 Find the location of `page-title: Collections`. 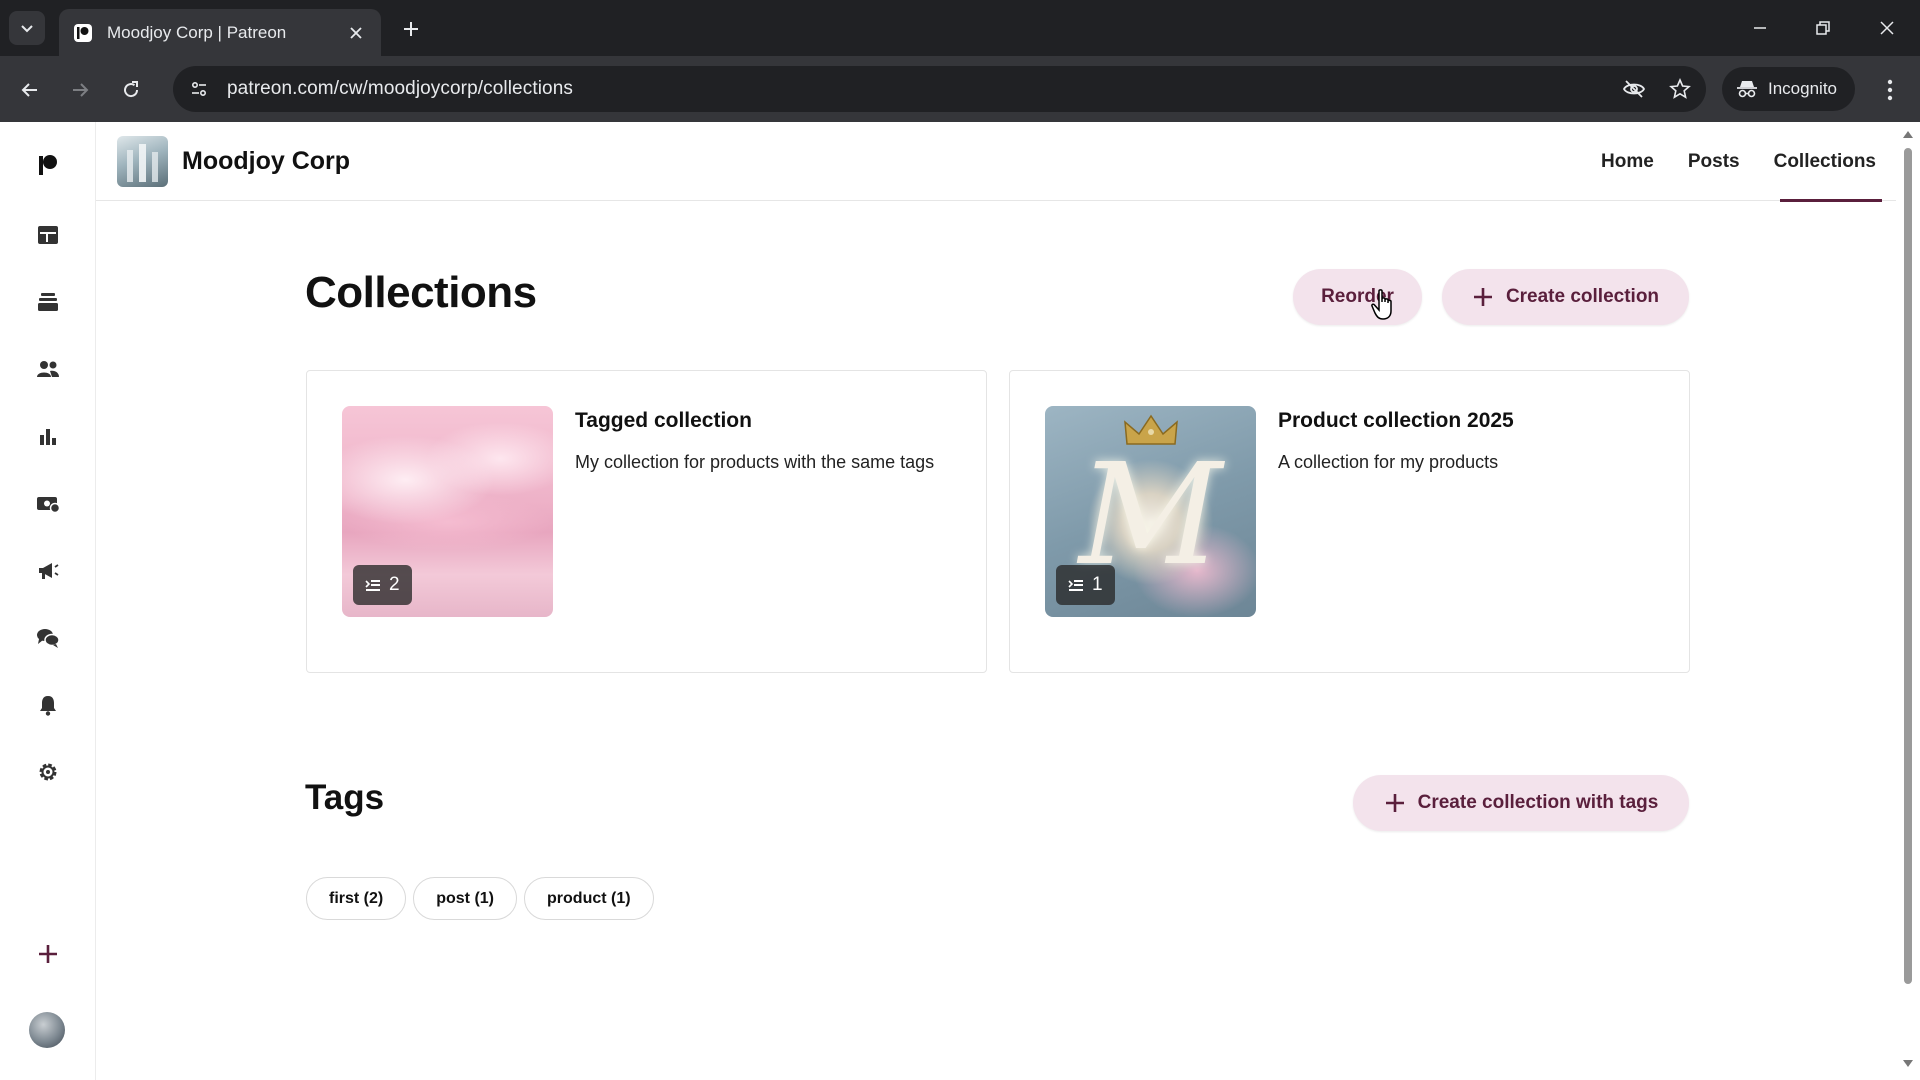

page-title: Collections is located at coordinates (421, 292).